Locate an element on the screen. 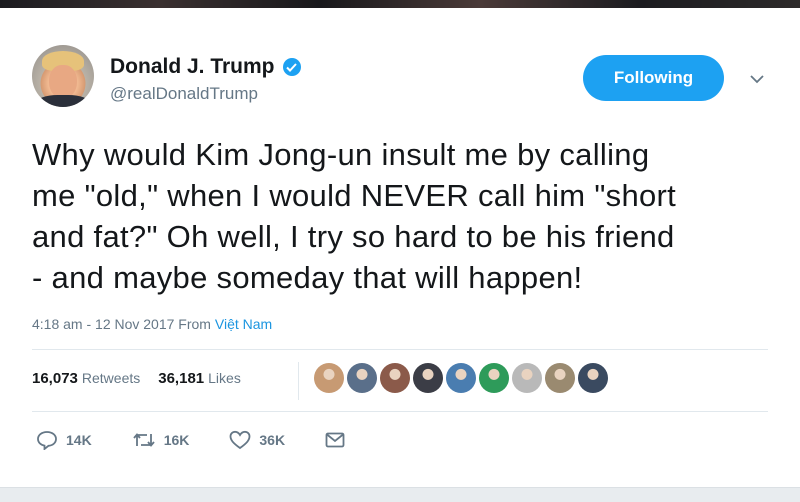  retweet-button: 16K is located at coordinates (161, 440).